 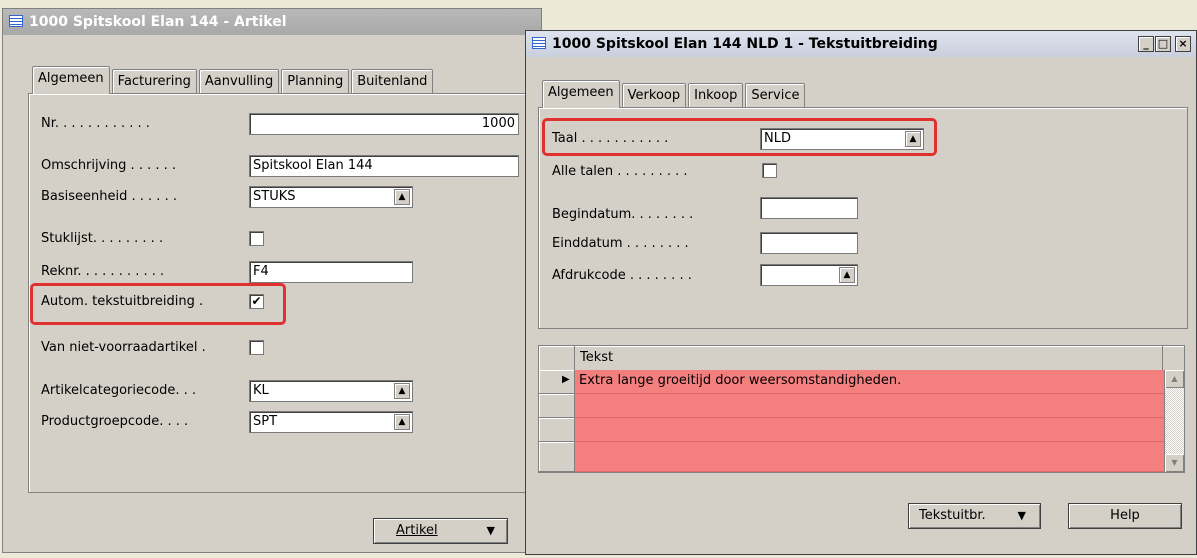 I want to click on row-pointer-icon: ▶, so click(x=566, y=379).